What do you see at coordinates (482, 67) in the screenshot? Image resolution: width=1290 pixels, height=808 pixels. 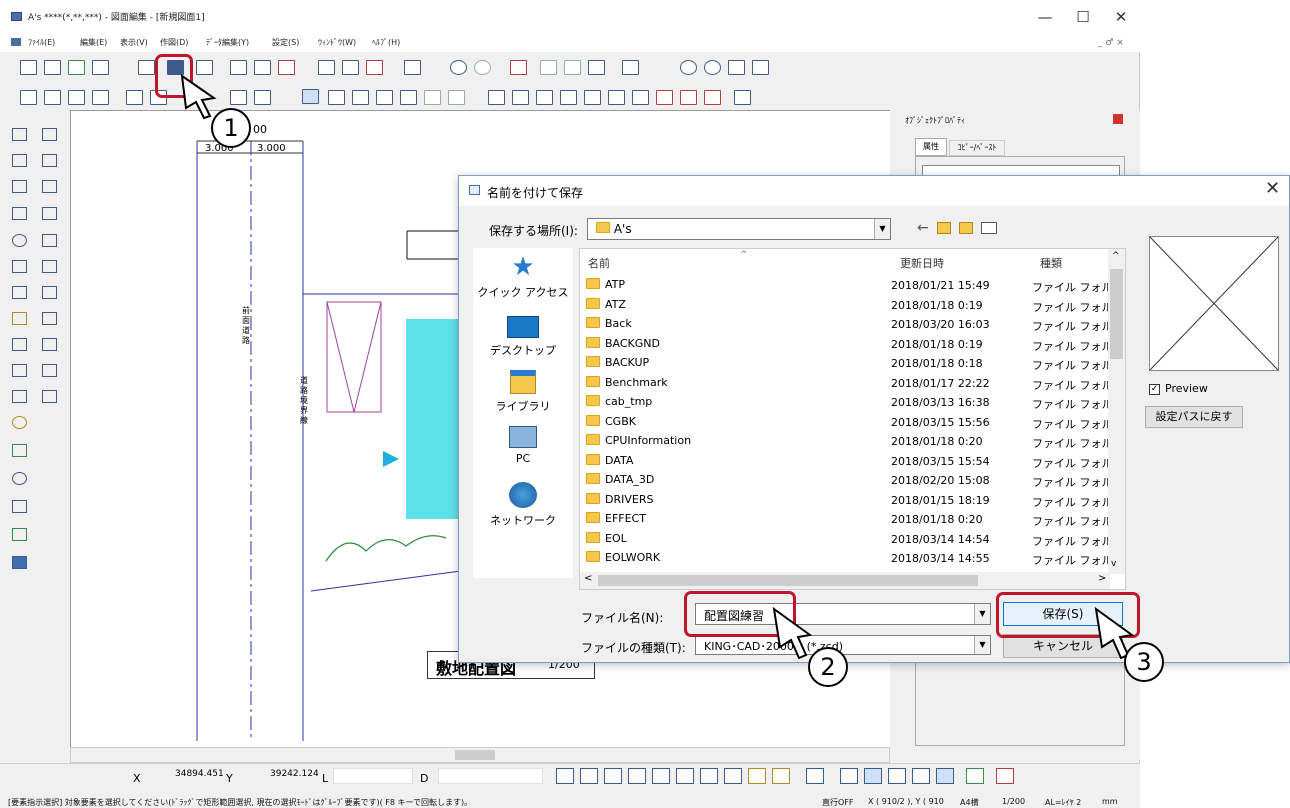 I see `redo-icon` at bounding box center [482, 67].